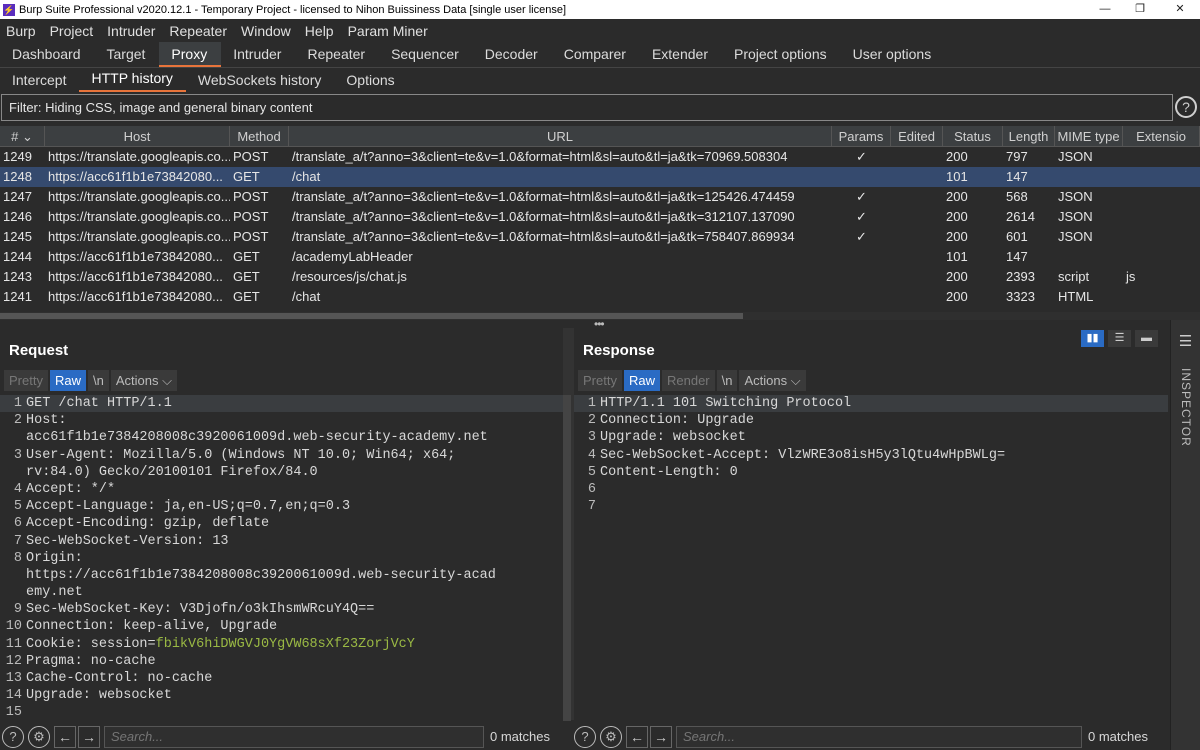 The width and height of the screenshot is (1200, 750). I want to click on col-url: URL, so click(560, 136).